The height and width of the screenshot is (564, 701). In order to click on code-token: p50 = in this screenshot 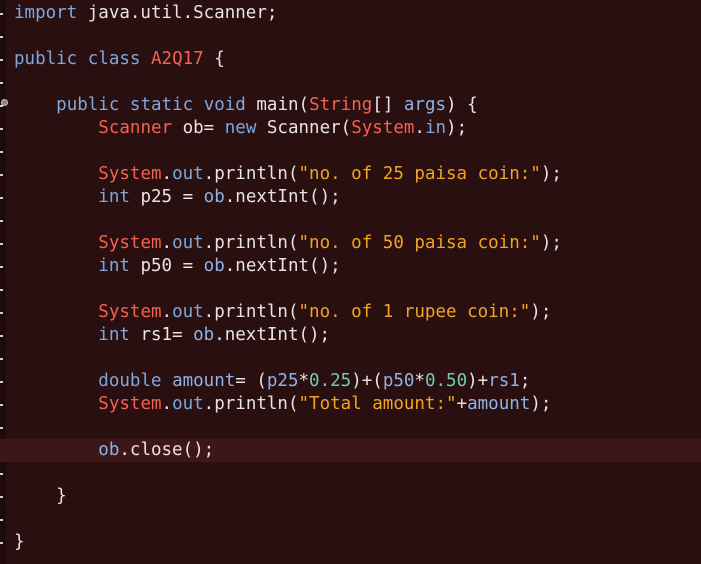, I will do `click(166, 266)`.